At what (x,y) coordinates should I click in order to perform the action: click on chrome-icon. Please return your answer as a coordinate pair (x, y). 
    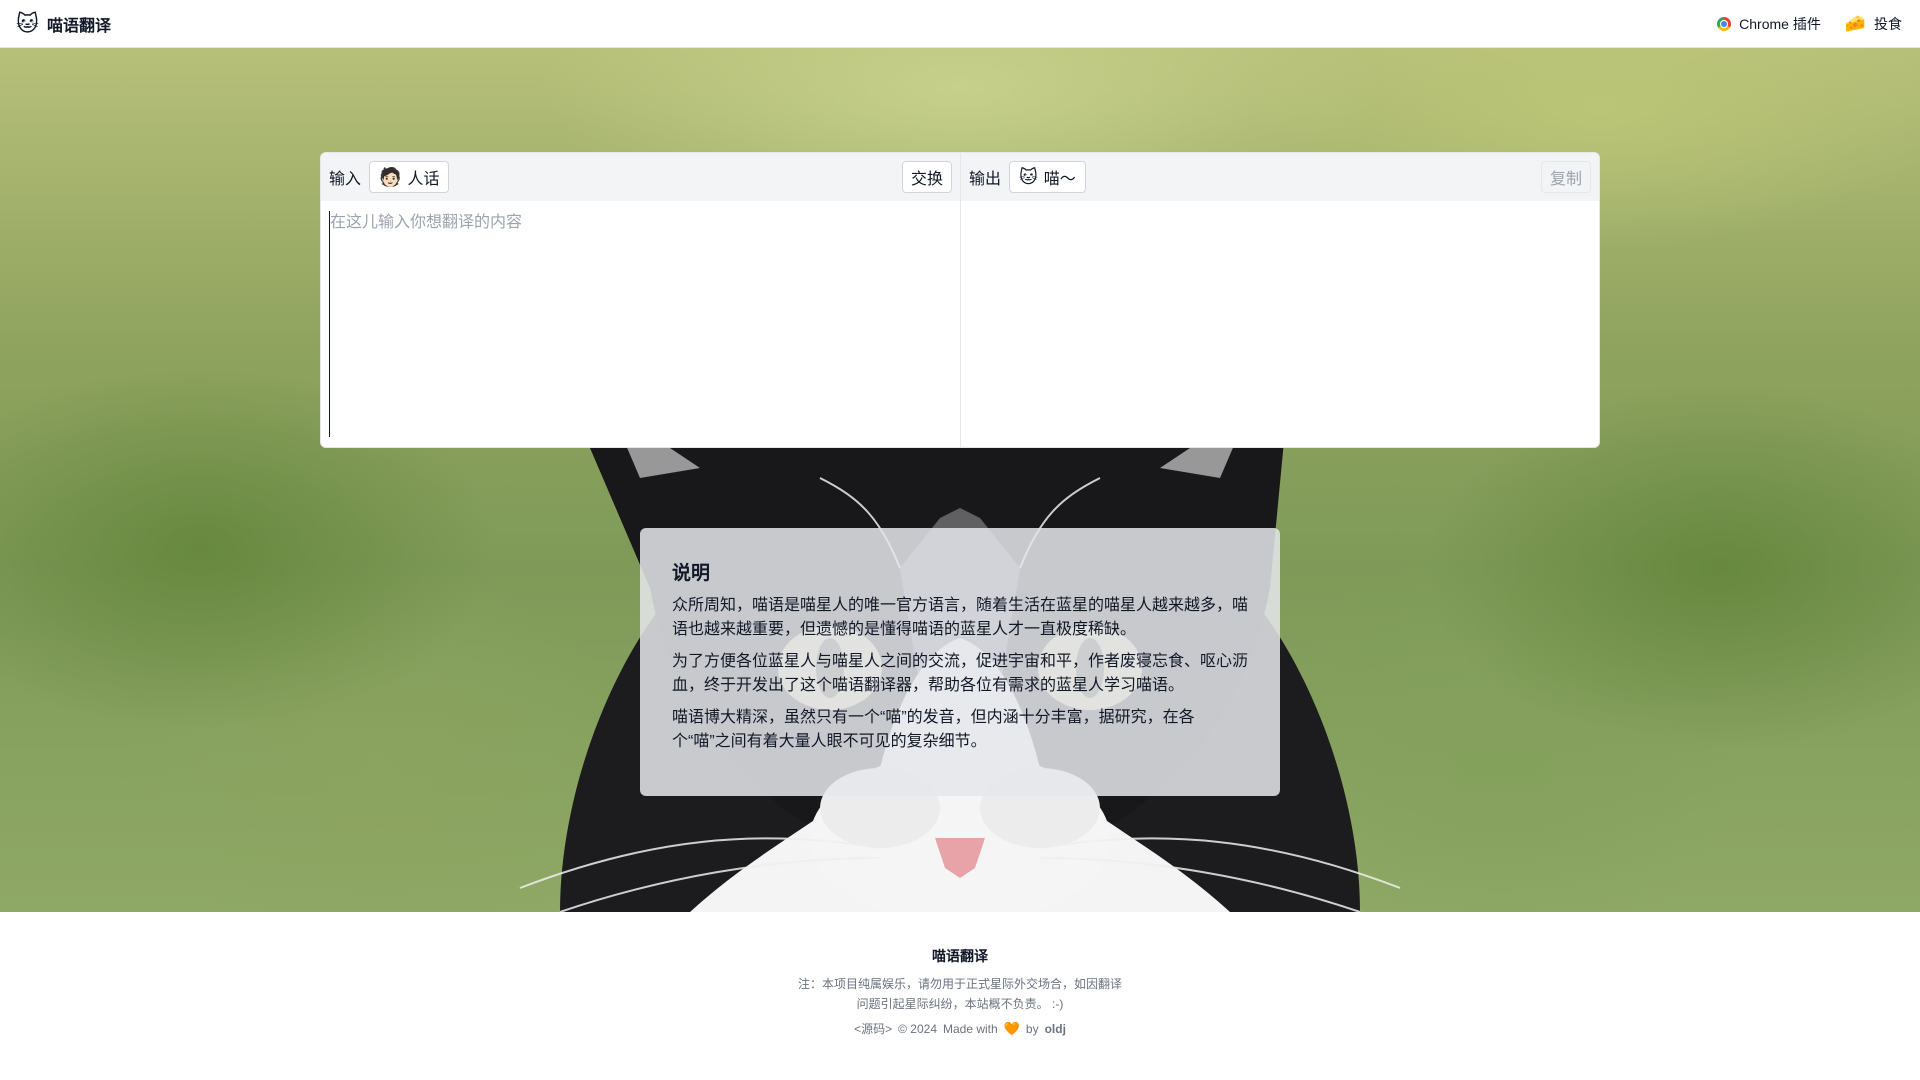
    Looking at the image, I should click on (1724, 23).